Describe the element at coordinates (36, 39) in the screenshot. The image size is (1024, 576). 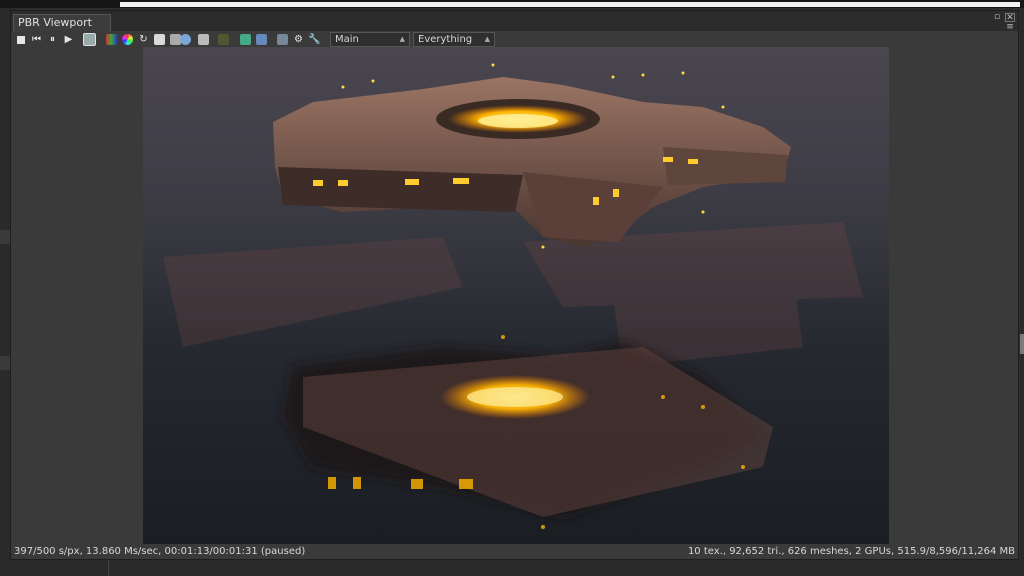
I see `rewind-icon: ⏮` at that location.